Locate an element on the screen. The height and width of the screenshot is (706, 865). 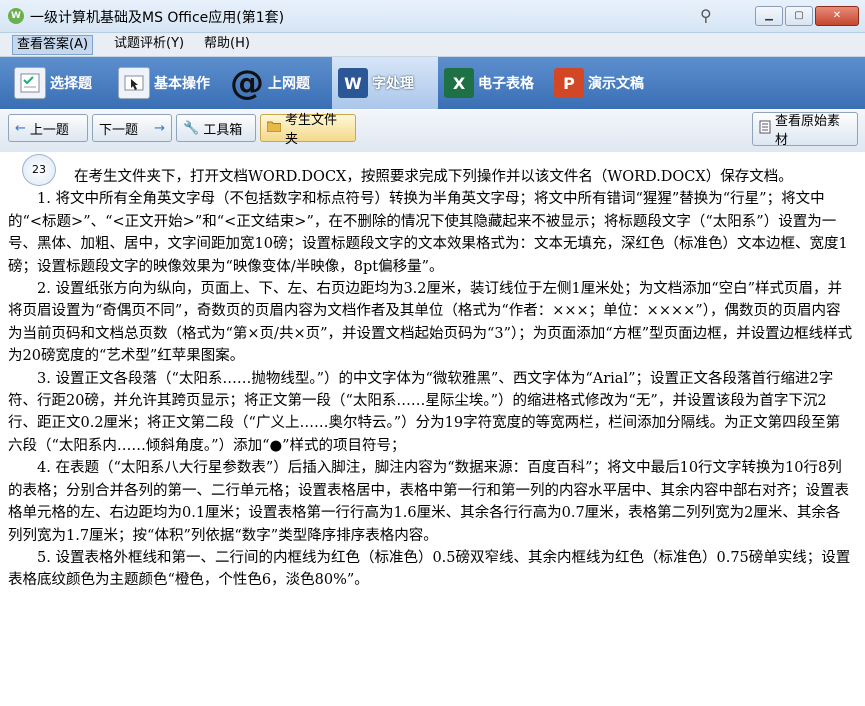
view-source-label: 查看原始素材 is located at coordinates (808, 131).